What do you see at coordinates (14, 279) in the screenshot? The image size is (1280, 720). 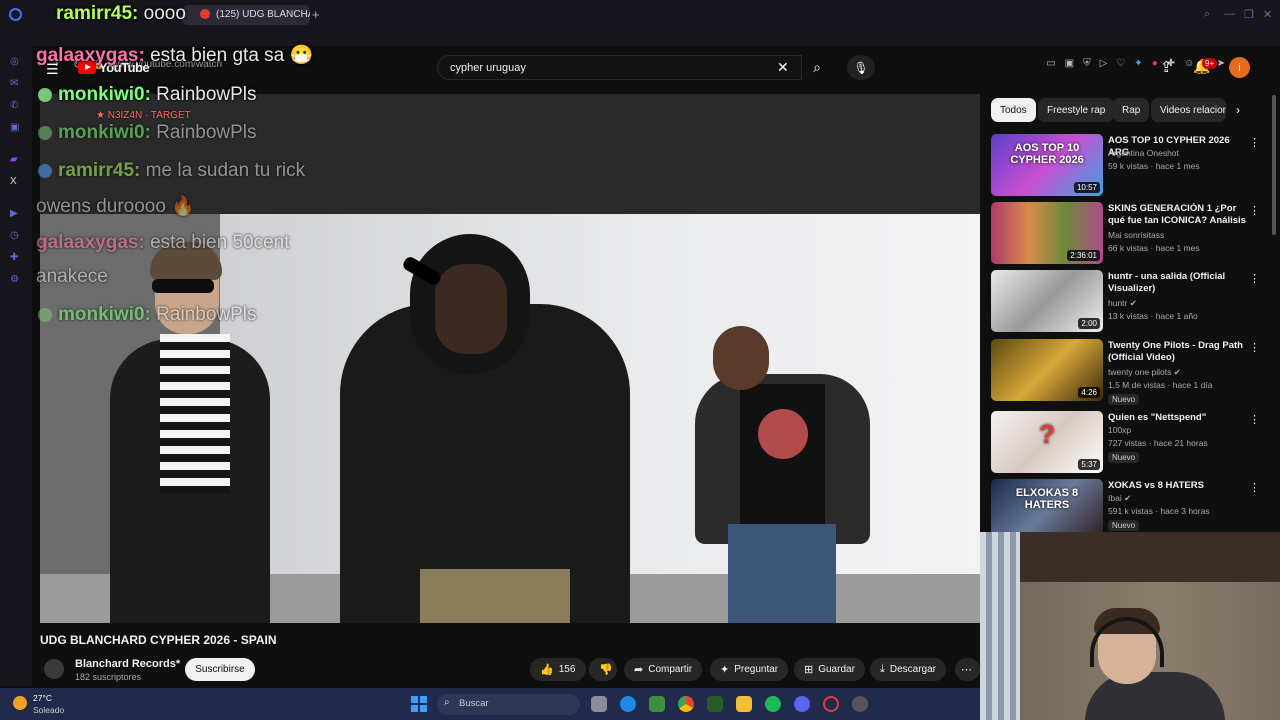 I see `sidebar-settings-icon: ⚙` at bounding box center [14, 279].